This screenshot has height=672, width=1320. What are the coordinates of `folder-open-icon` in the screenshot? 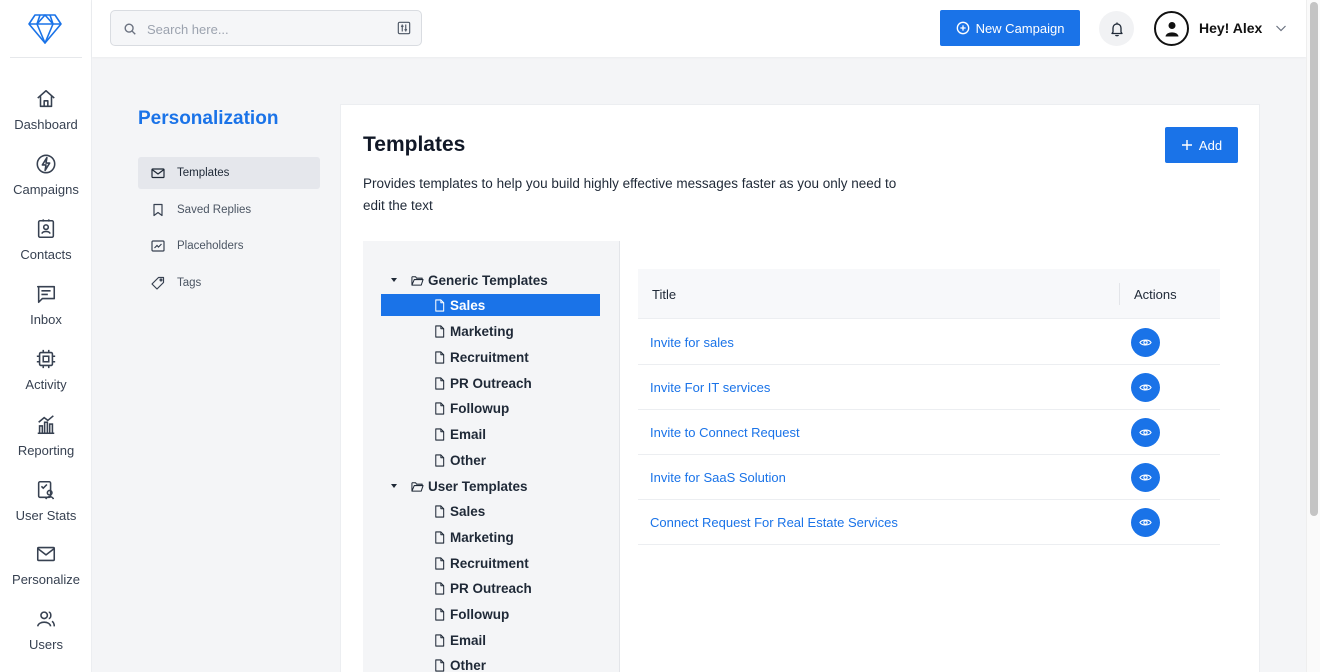 It's located at (417, 280).